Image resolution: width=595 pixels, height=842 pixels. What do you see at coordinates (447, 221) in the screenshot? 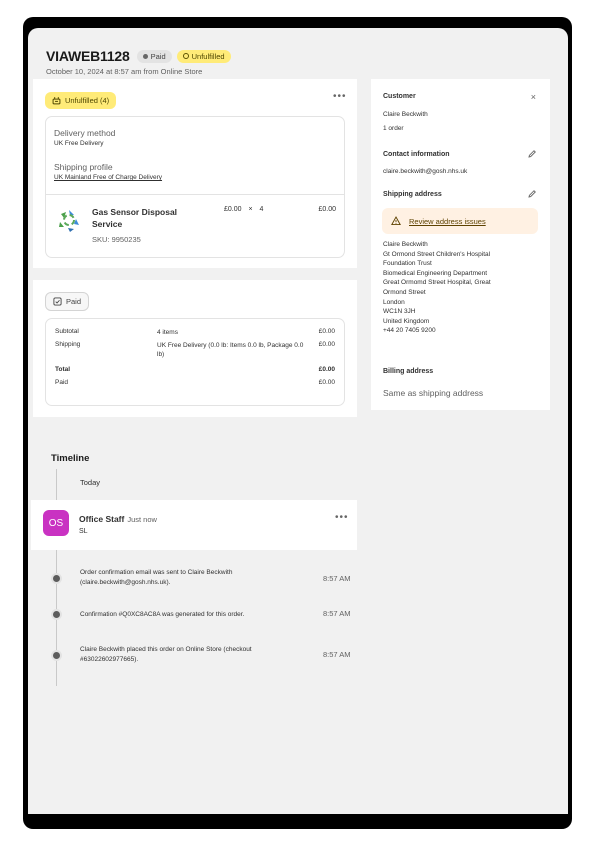
I see `review-address-link: Review address issues` at bounding box center [447, 221].